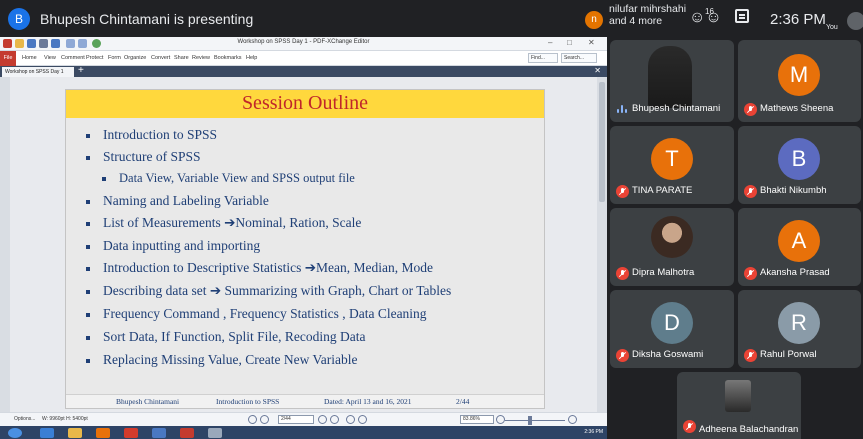  I want to click on participant-name: Diksha Goswami, so click(668, 354).